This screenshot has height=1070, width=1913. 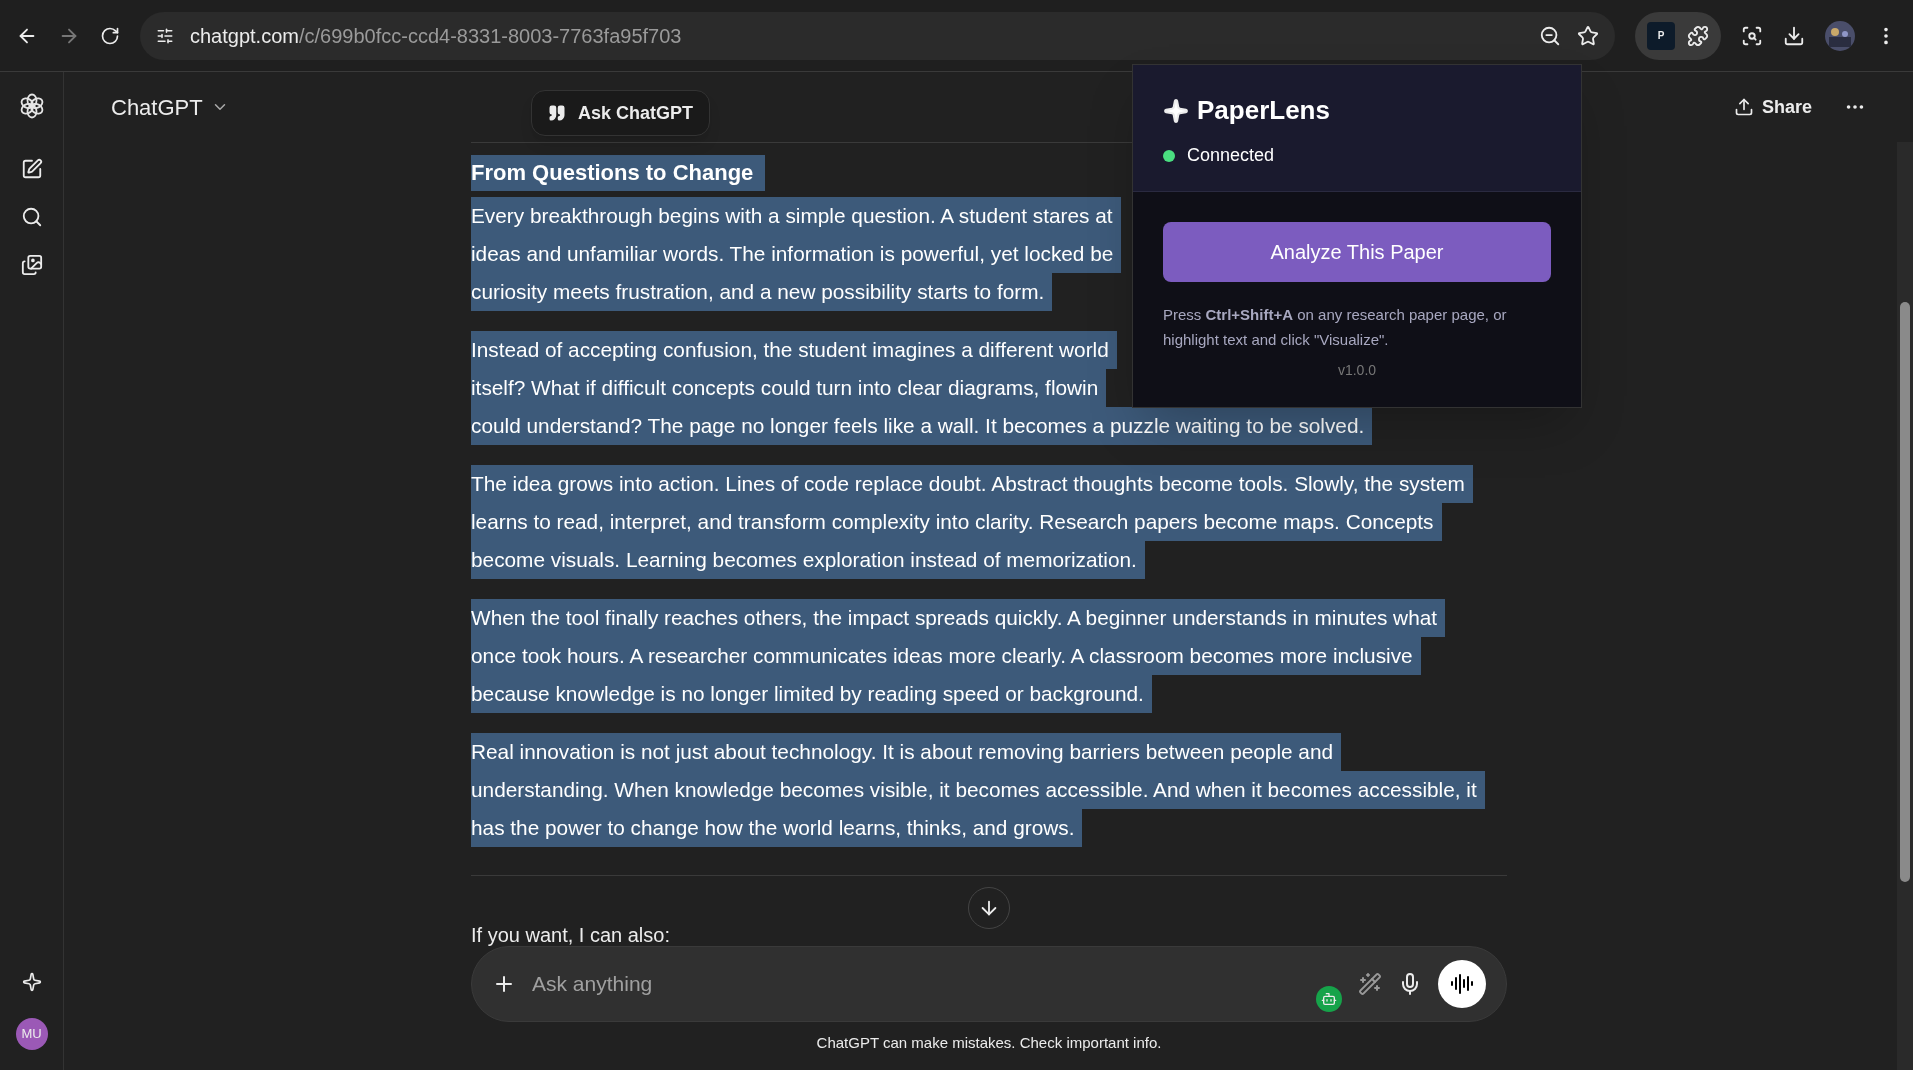 What do you see at coordinates (1698, 35) in the screenshot?
I see `puzzle-icon` at bounding box center [1698, 35].